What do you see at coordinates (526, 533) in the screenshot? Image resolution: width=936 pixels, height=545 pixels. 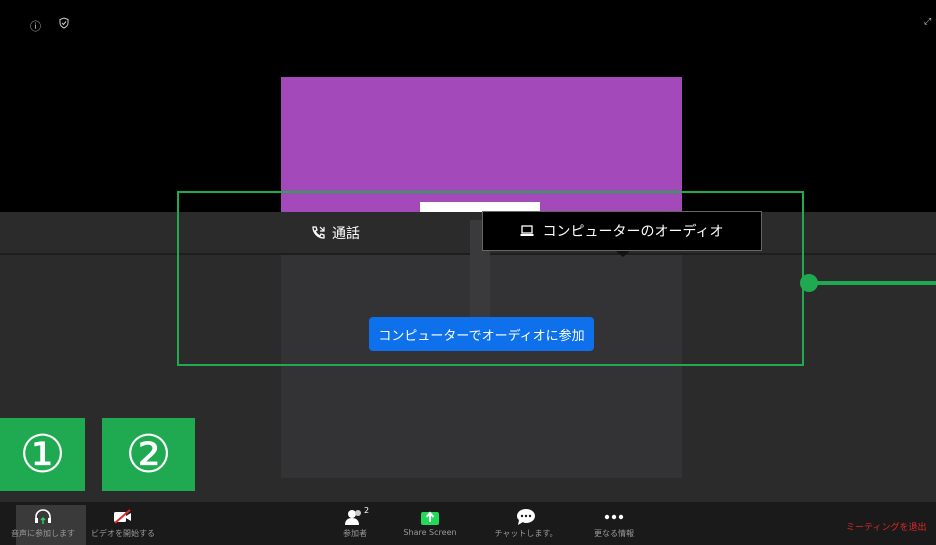 I see `chat-label: チャットします。` at bounding box center [526, 533].